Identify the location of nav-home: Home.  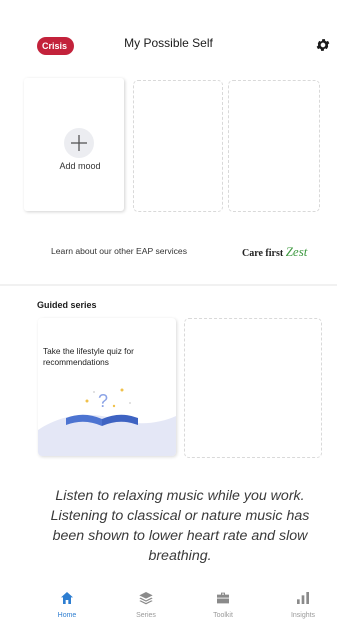
(67, 604).